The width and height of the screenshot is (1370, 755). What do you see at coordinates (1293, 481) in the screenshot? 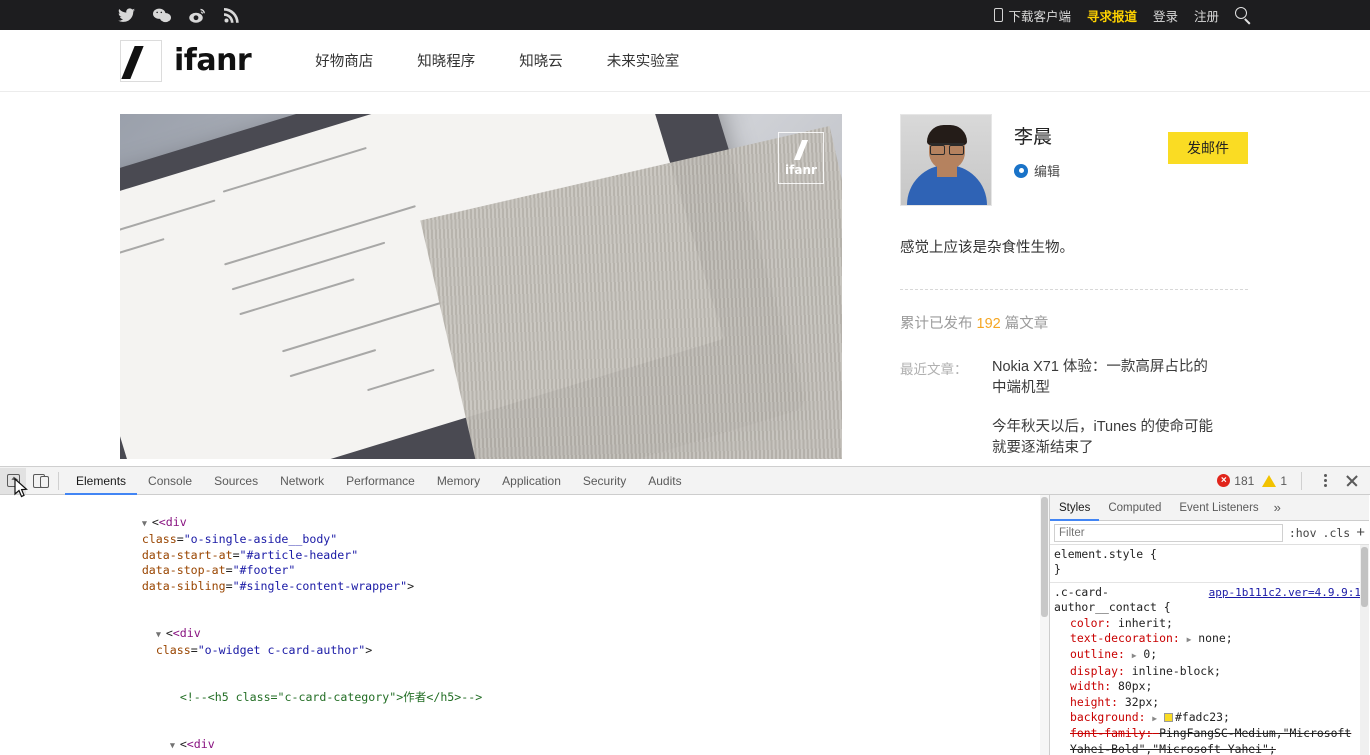
I see `devtools-toolbar-right: × 181 1` at bounding box center [1293, 481].